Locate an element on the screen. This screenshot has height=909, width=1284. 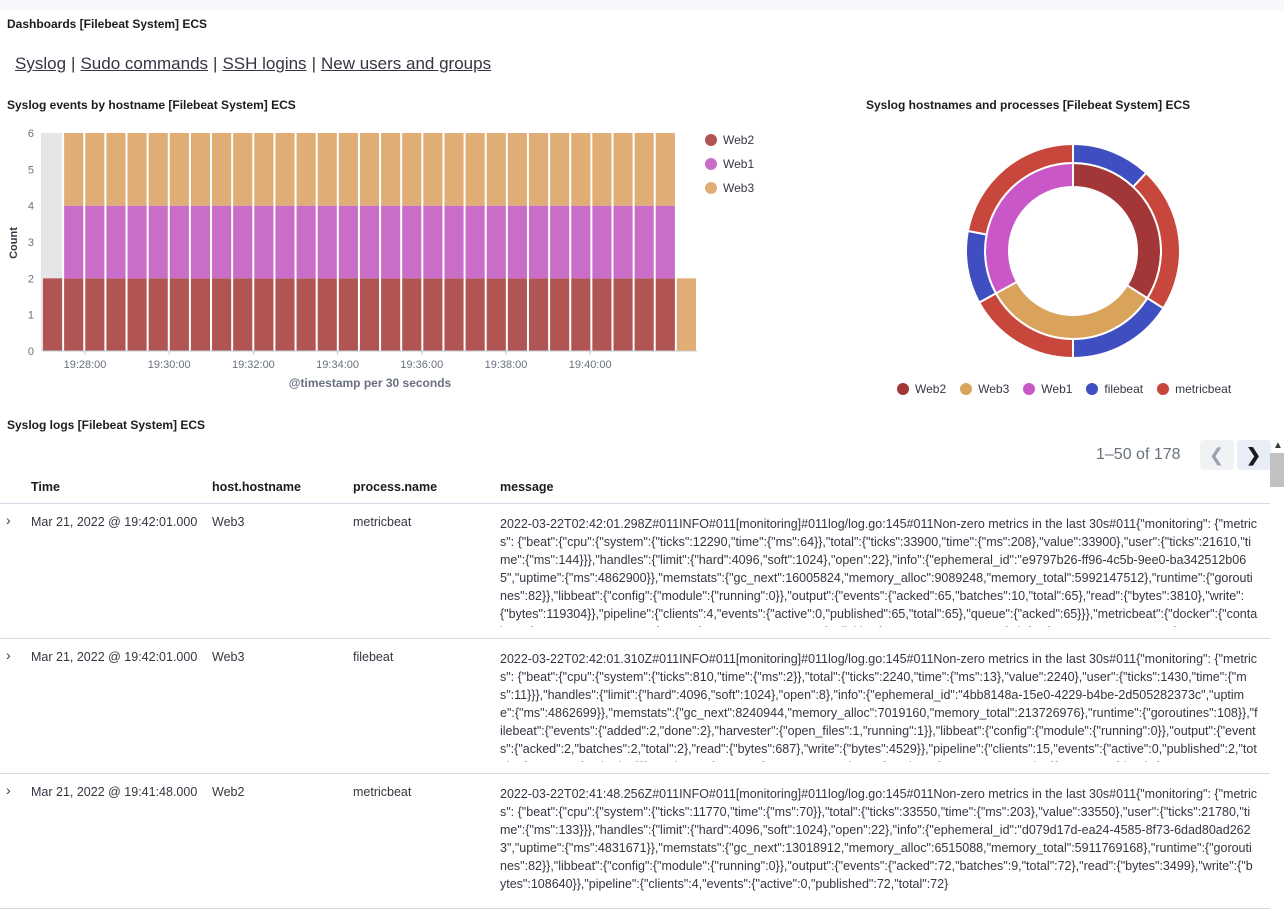
donut-legend-item-web2: Web2 is located at coordinates (921, 389).